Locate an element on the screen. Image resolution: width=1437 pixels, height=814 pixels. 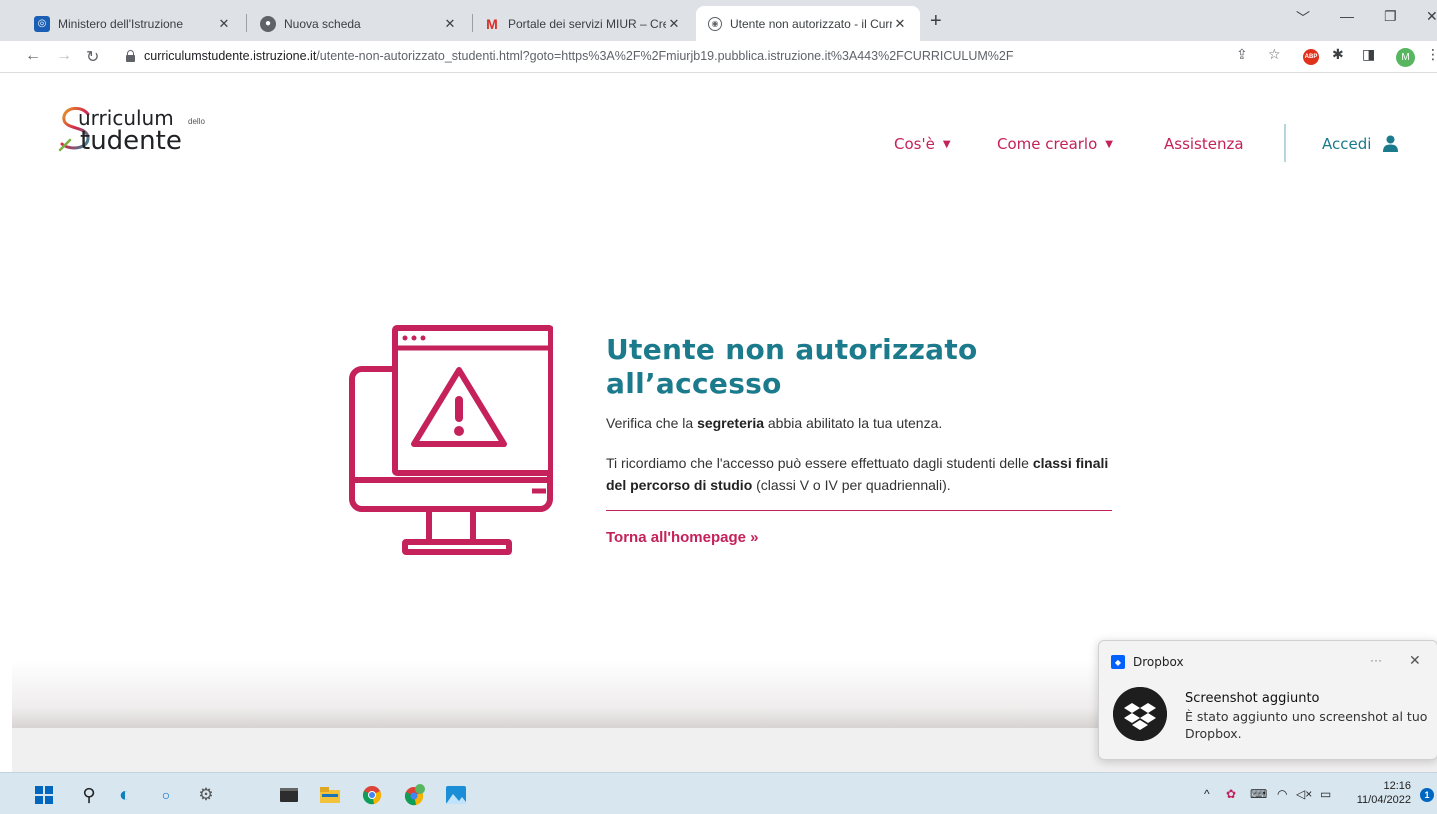
profile-avatar: M is located at coordinates (1405, 57).